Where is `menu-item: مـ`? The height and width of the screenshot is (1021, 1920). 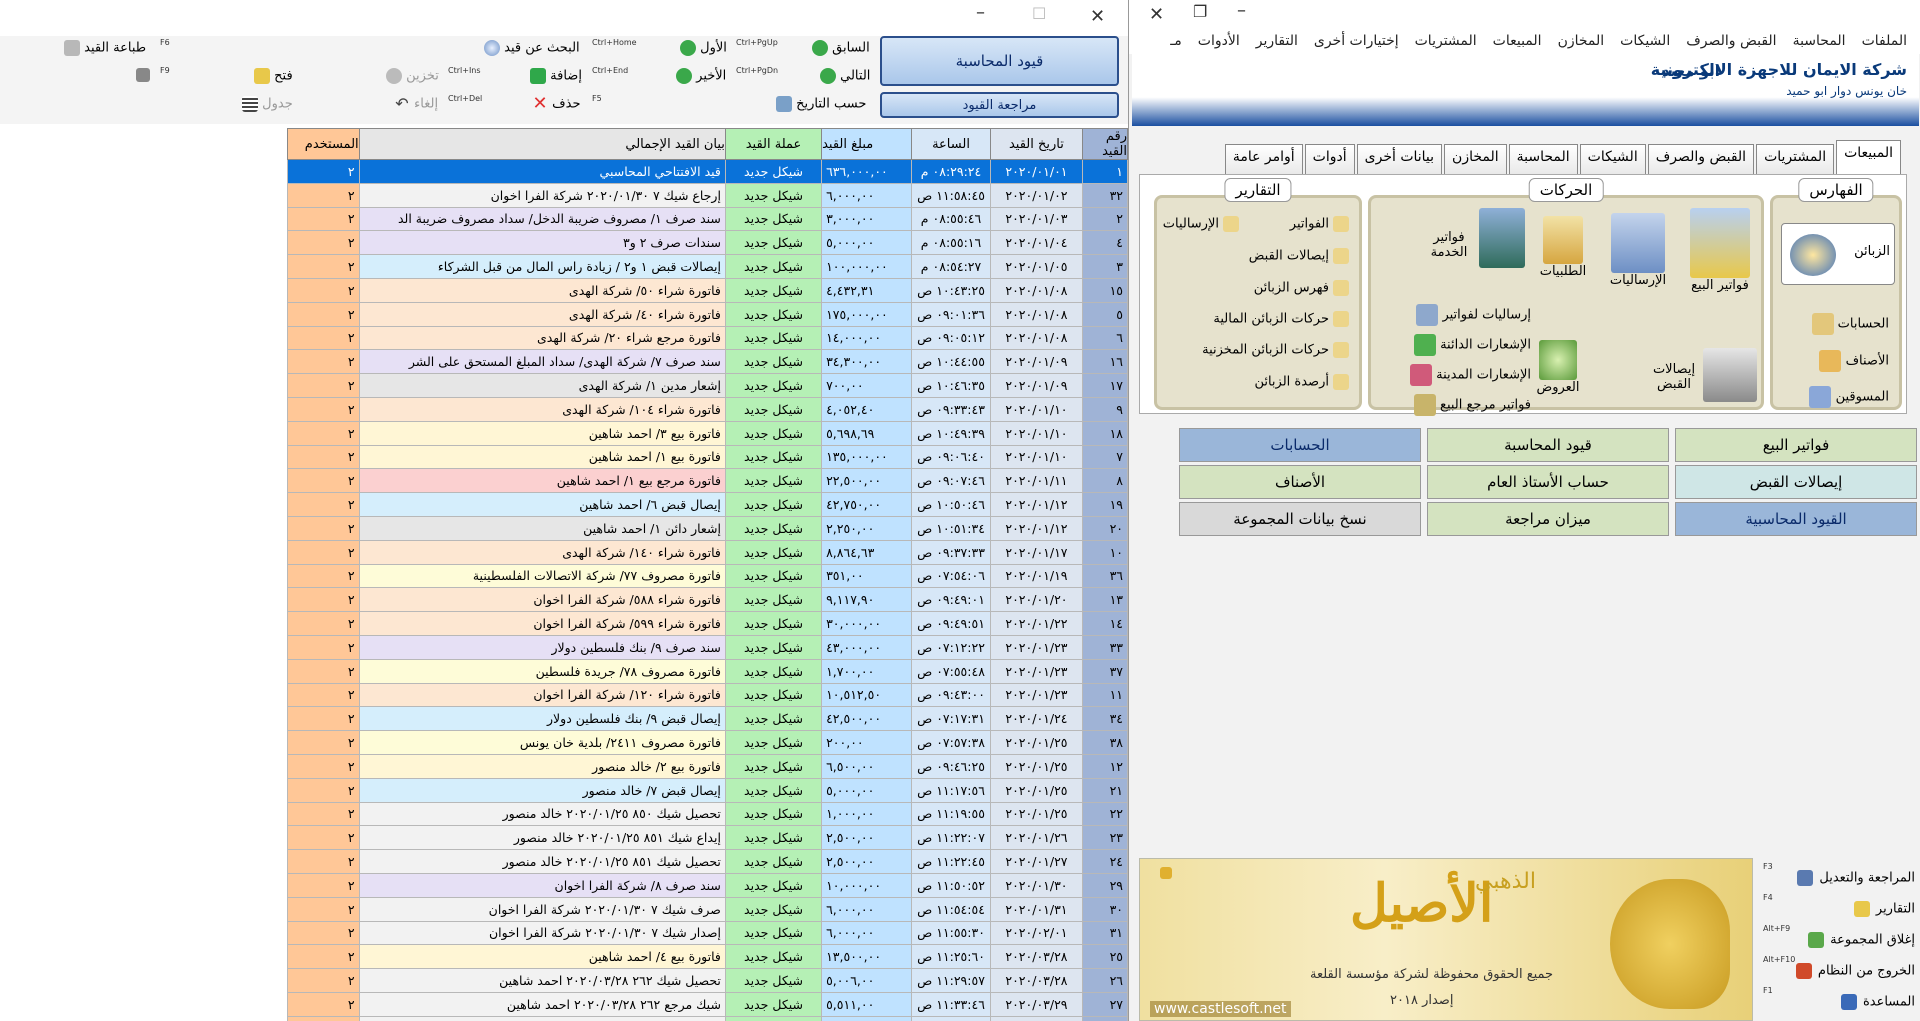 menu-item: مـ is located at coordinates (1176, 41).